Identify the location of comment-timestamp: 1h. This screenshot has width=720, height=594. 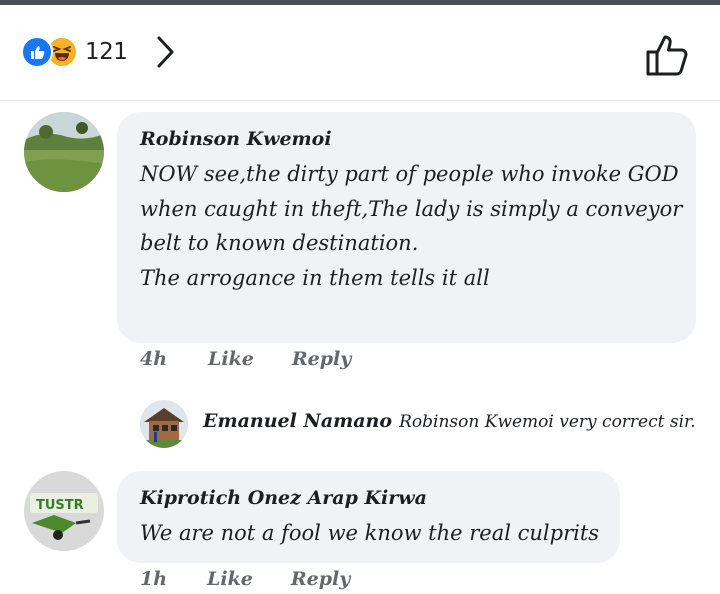
(154, 579).